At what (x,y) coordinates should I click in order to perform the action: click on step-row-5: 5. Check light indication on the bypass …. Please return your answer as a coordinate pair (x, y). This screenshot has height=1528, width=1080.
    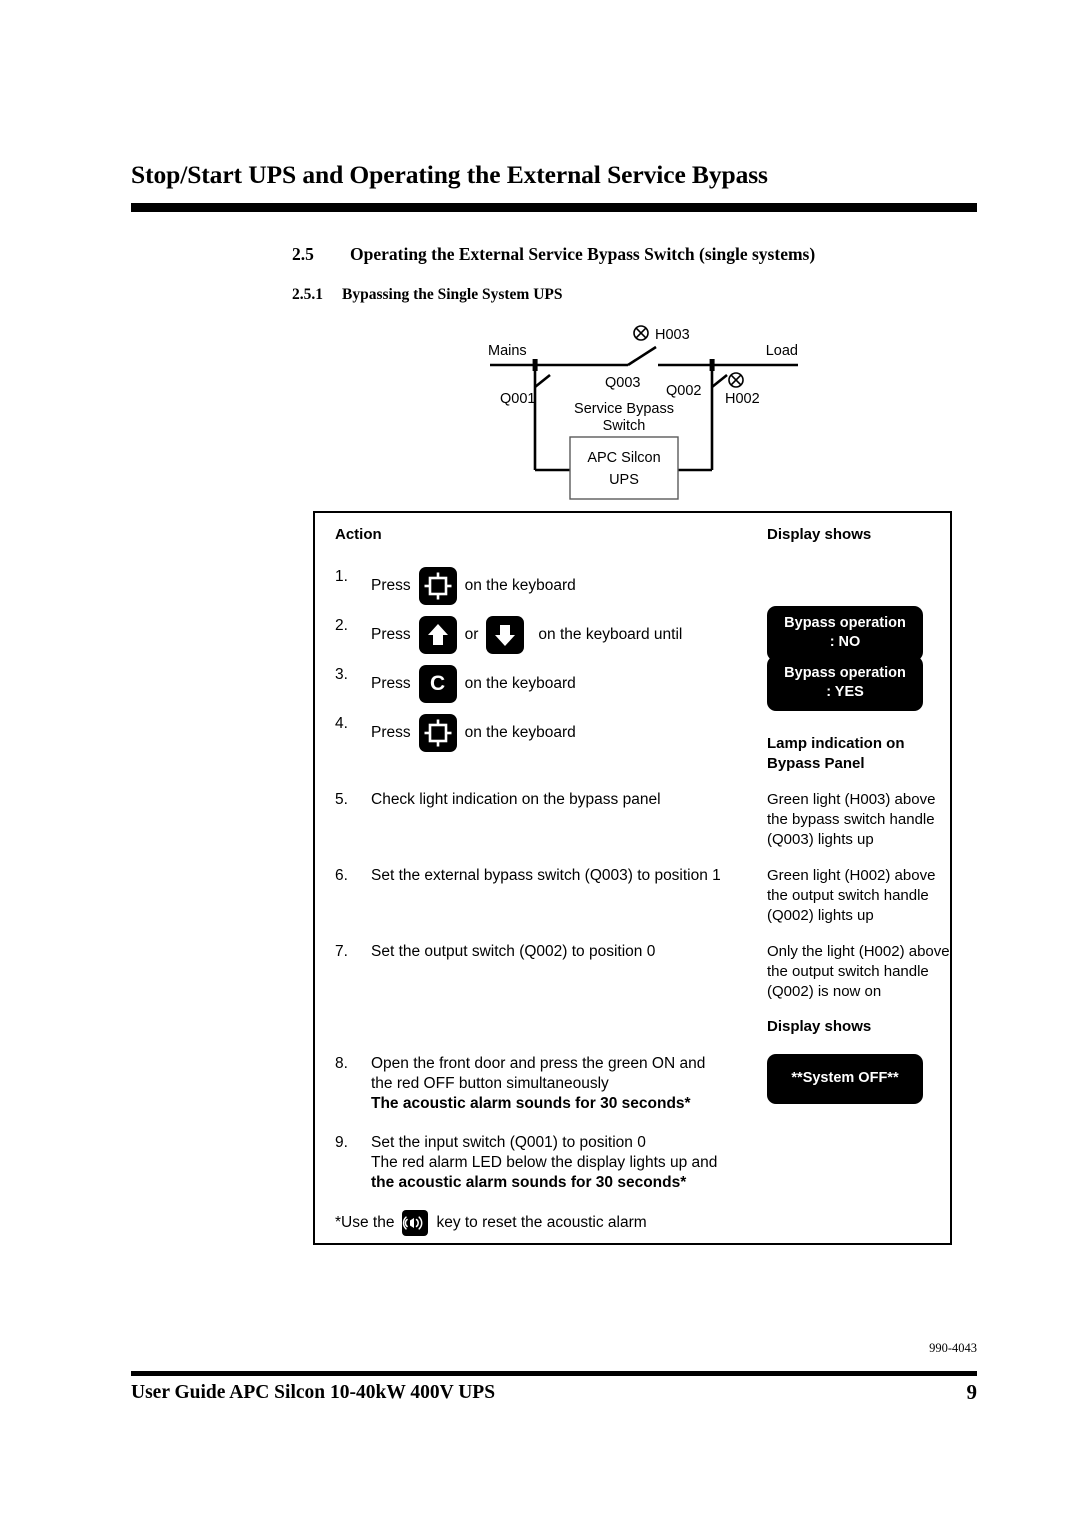
    Looking at the image, I should click on (555, 800).